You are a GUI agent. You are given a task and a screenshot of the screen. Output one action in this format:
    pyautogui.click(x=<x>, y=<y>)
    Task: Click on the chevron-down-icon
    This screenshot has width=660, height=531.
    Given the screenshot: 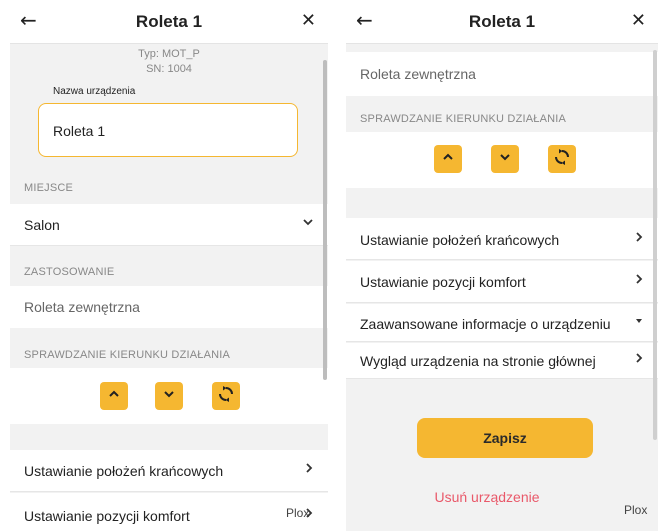 What is the action you would take?
    pyautogui.click(x=308, y=225)
    